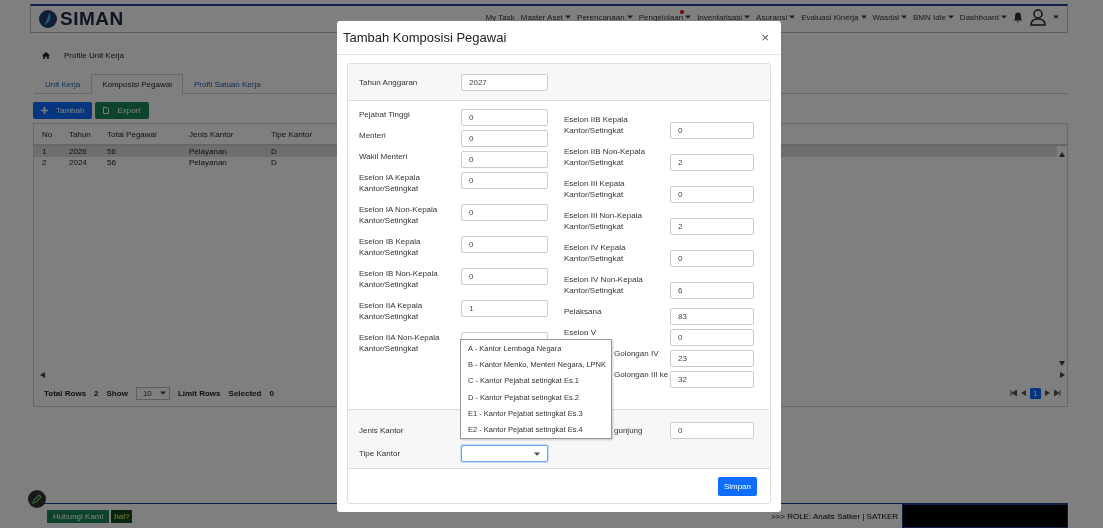 The height and width of the screenshot is (528, 1103). What do you see at coordinates (117, 393) in the screenshot?
I see `show-label: Show` at bounding box center [117, 393].